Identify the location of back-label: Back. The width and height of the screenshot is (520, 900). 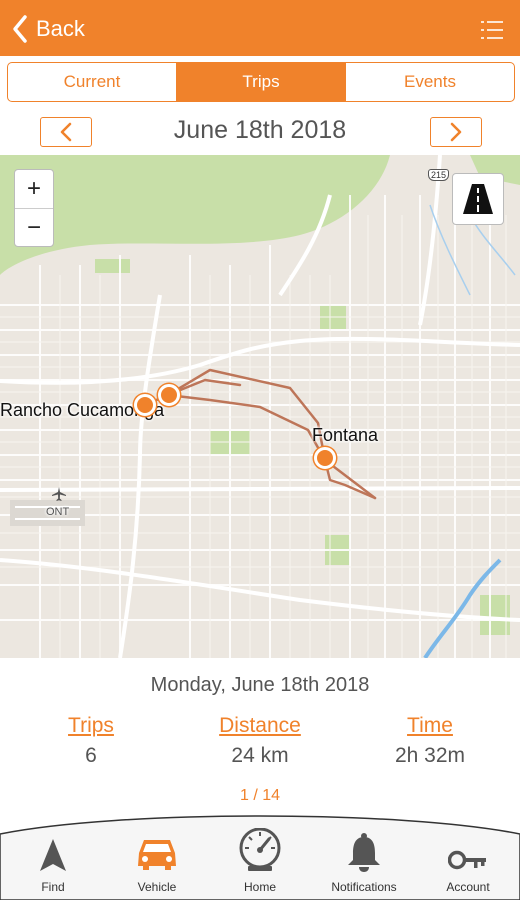
(60, 28).